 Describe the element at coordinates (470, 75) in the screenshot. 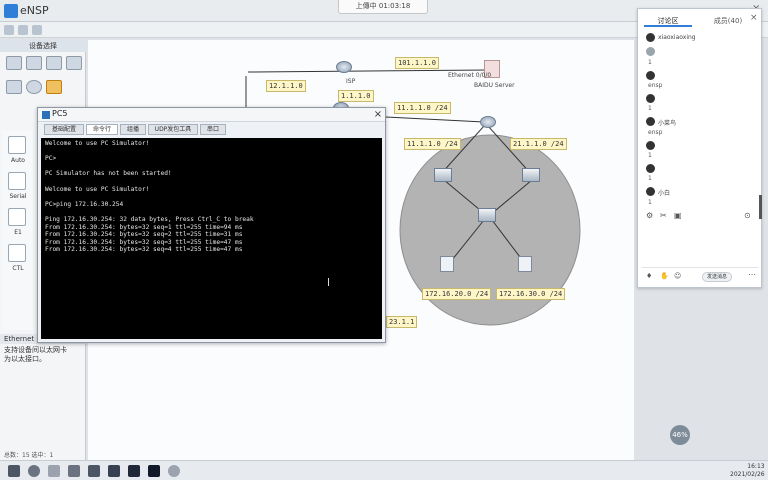

I see `ethernet-port-label: Ethernet 0/0/0` at that location.